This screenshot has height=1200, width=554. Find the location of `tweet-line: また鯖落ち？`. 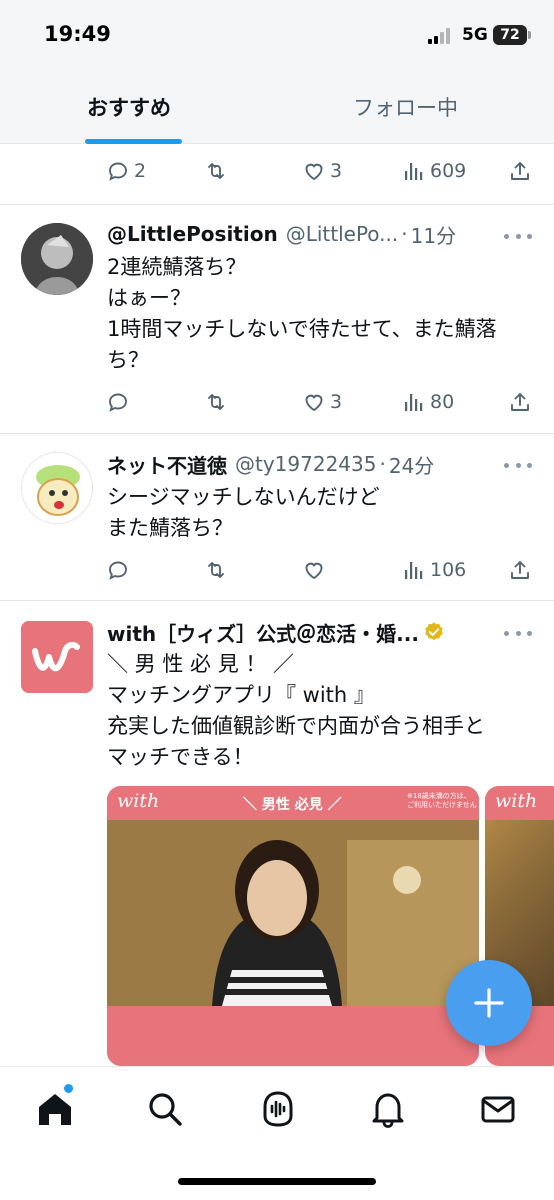

tweet-line: また鯖落ち？ is located at coordinates (170, 528).